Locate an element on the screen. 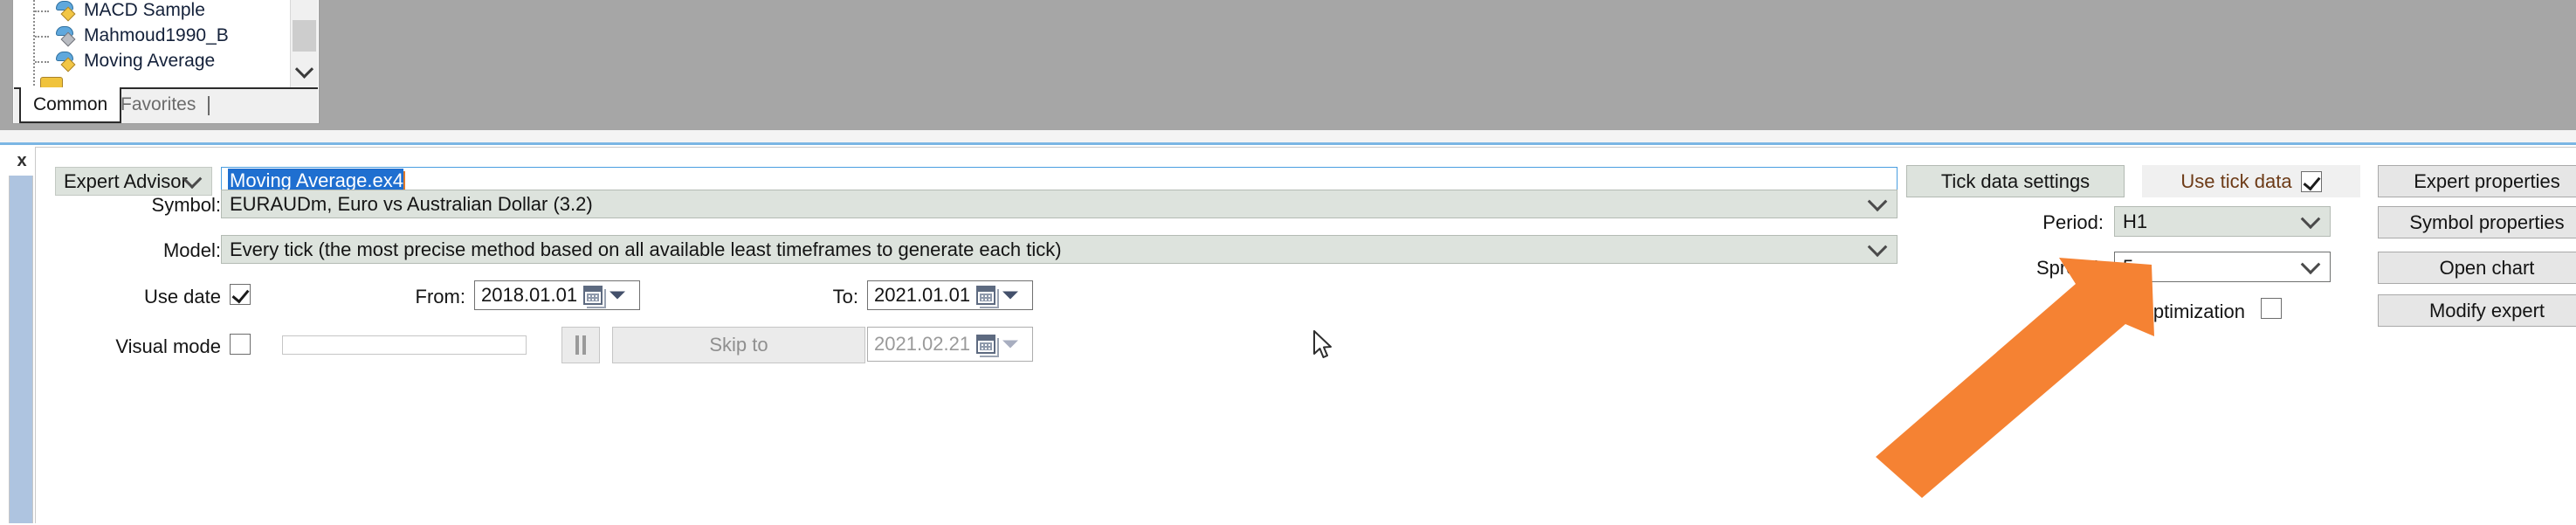  period-label: Period: is located at coordinates (2073, 222).